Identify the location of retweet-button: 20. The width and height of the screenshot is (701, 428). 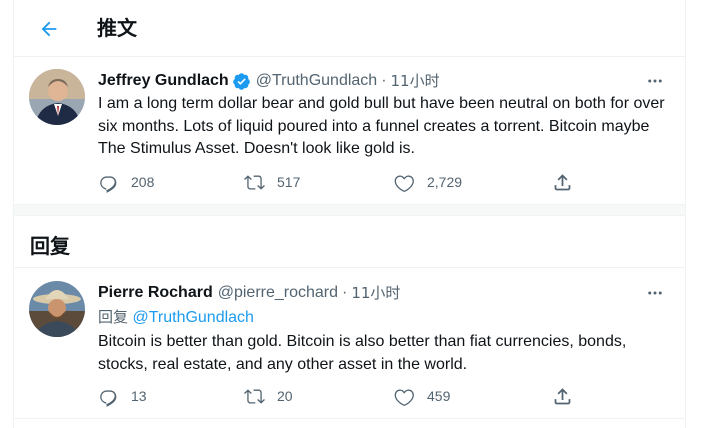
(268, 396).